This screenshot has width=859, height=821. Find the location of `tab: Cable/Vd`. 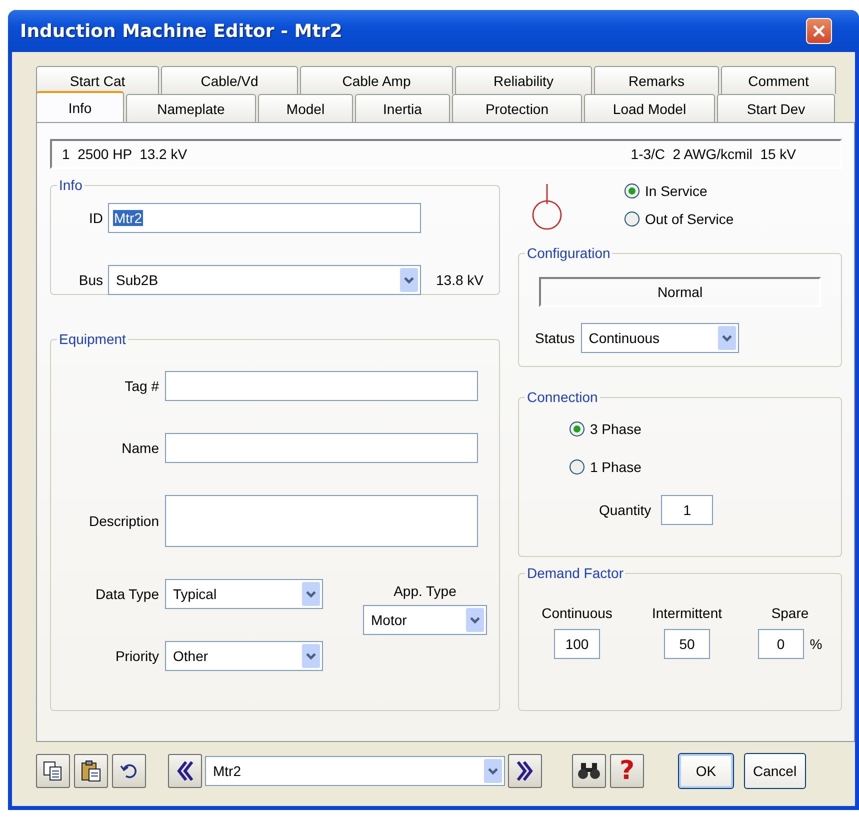

tab: Cable/Vd is located at coordinates (229, 80).